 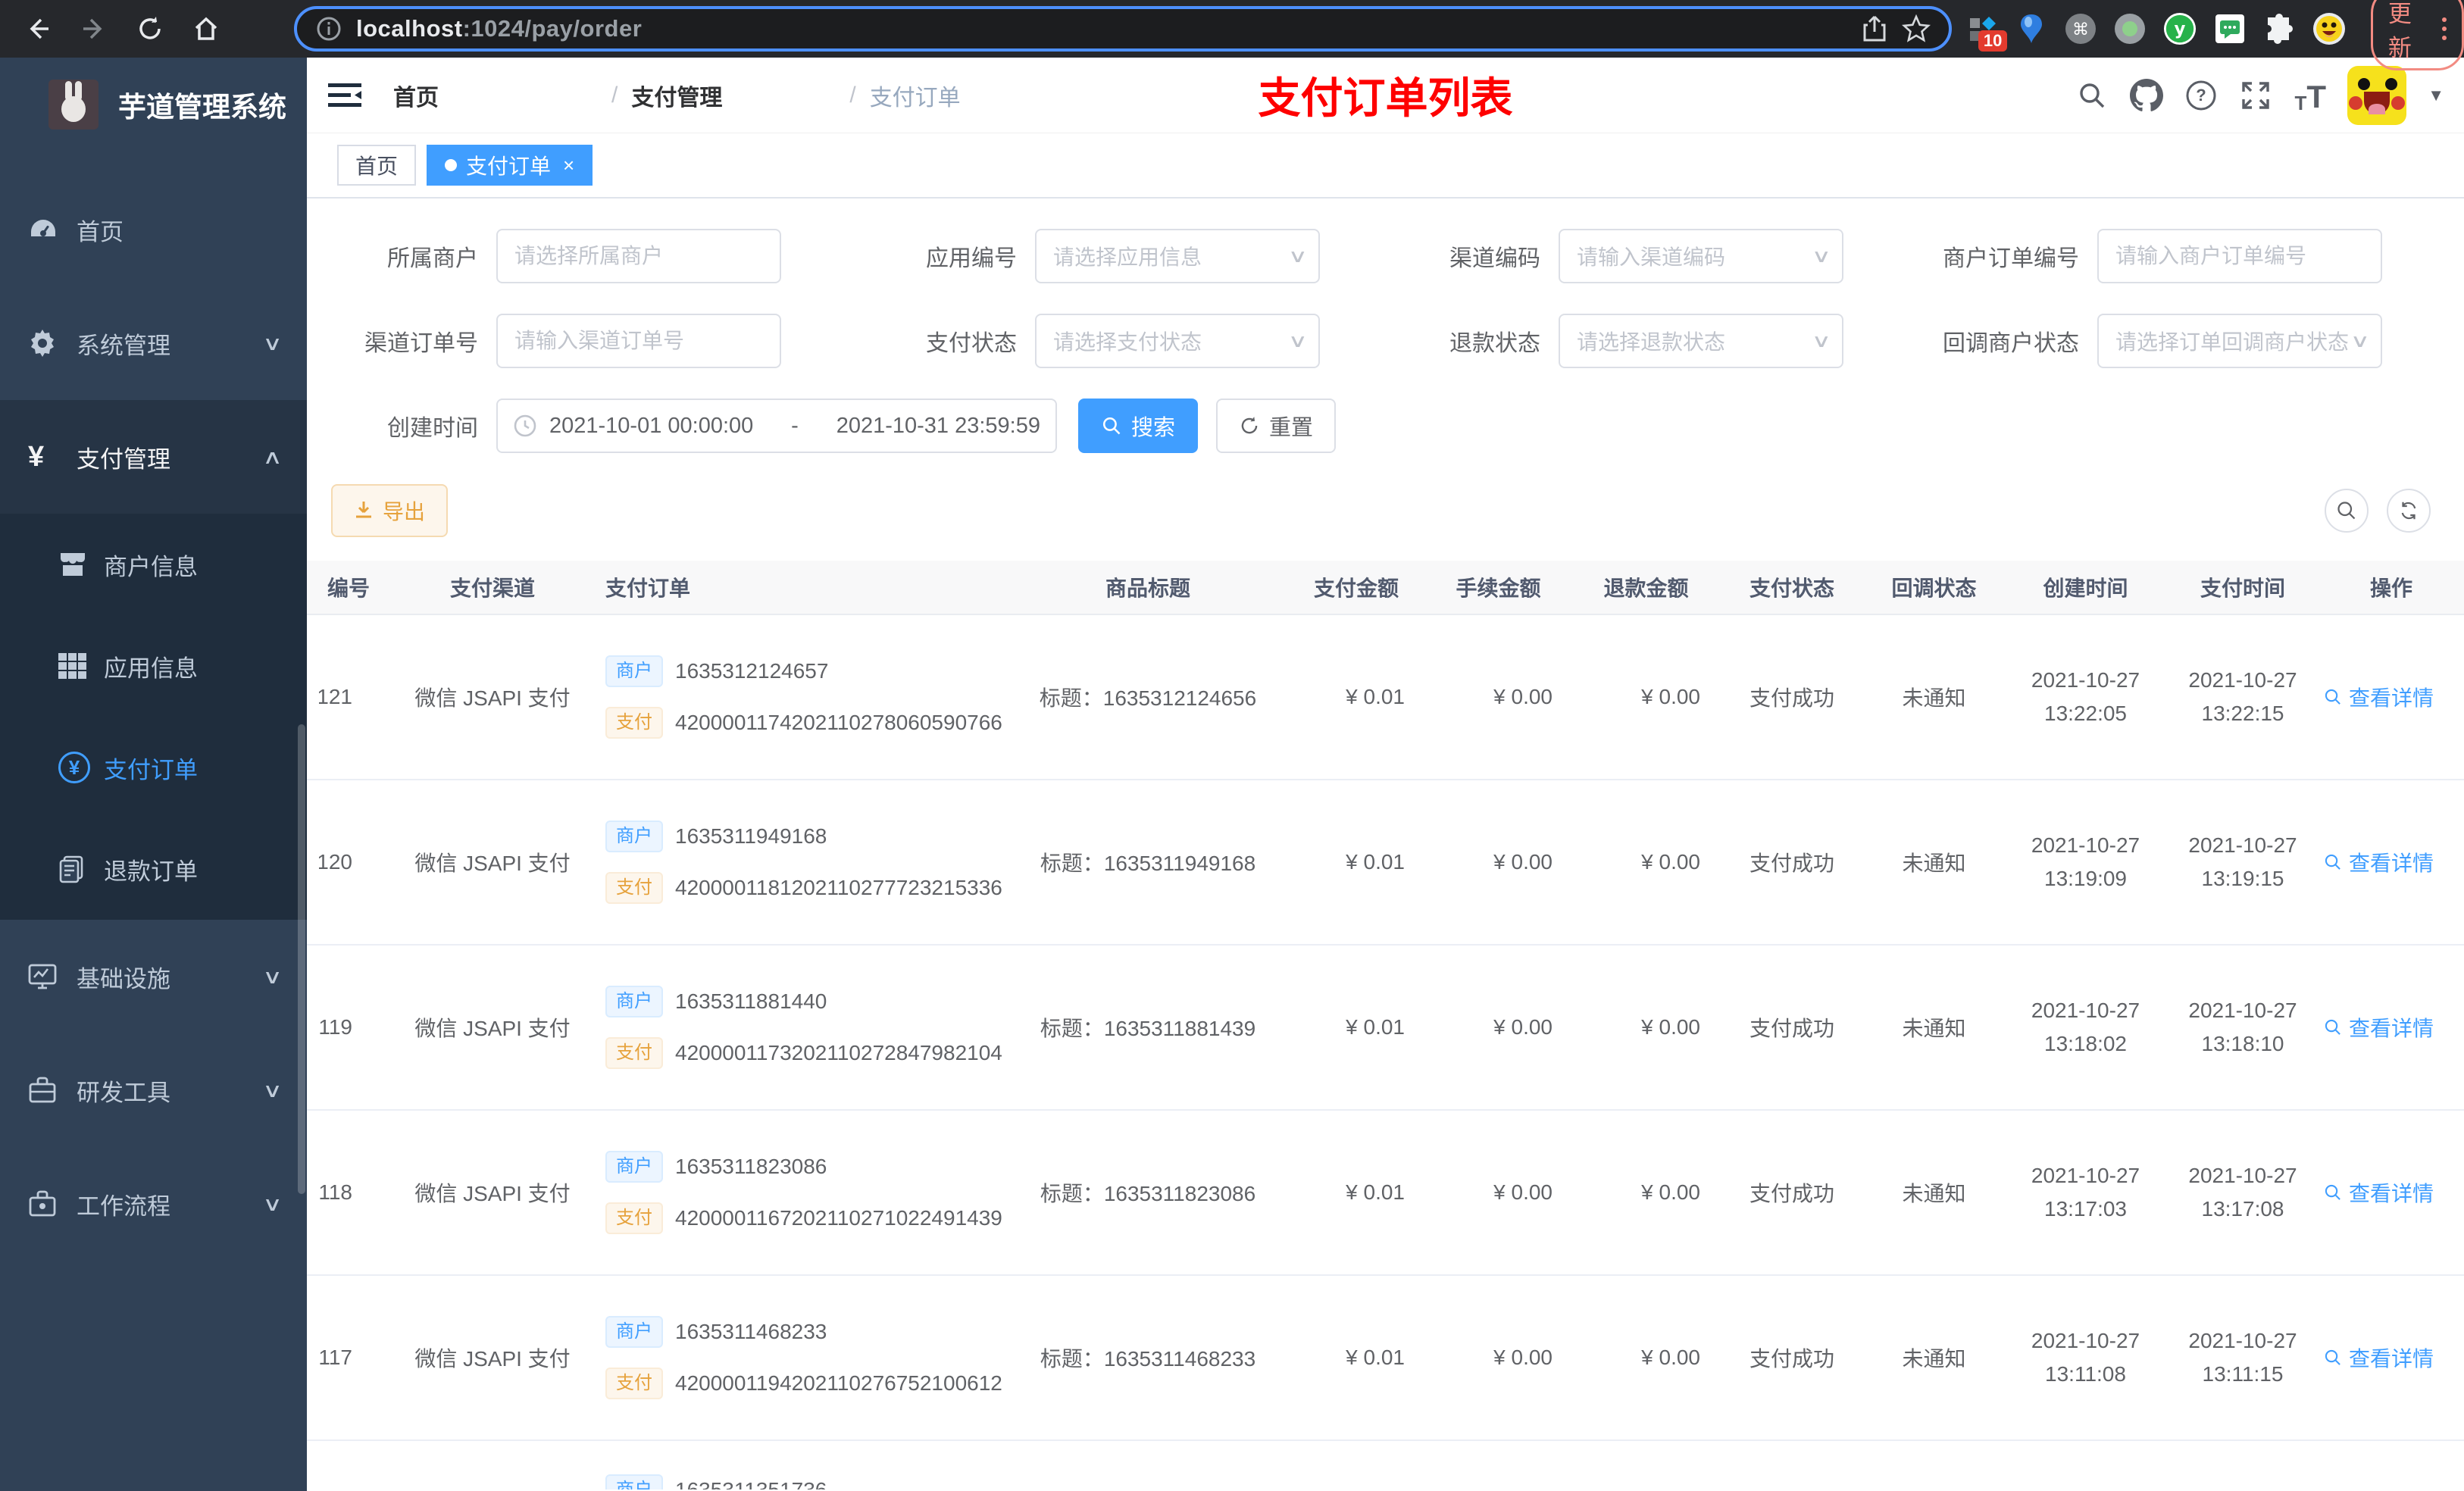 What do you see at coordinates (2239, 341) in the screenshot?
I see `notify-status-select: 请选择订单回调商户状态 ∨` at bounding box center [2239, 341].